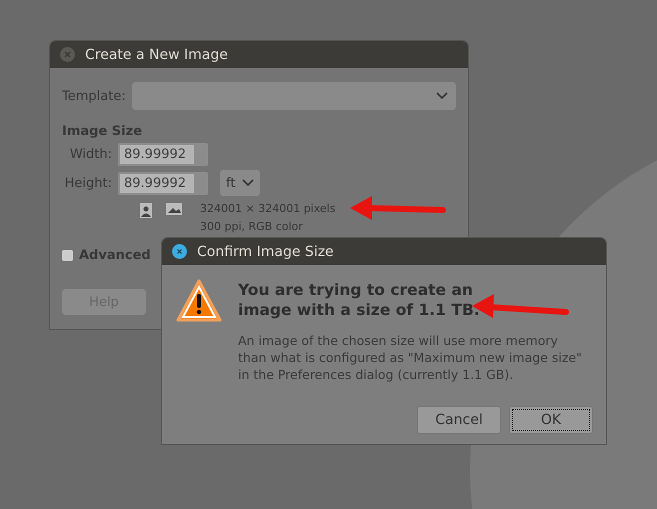  I want to click on height-spinbox: 89.99992, so click(163, 183).